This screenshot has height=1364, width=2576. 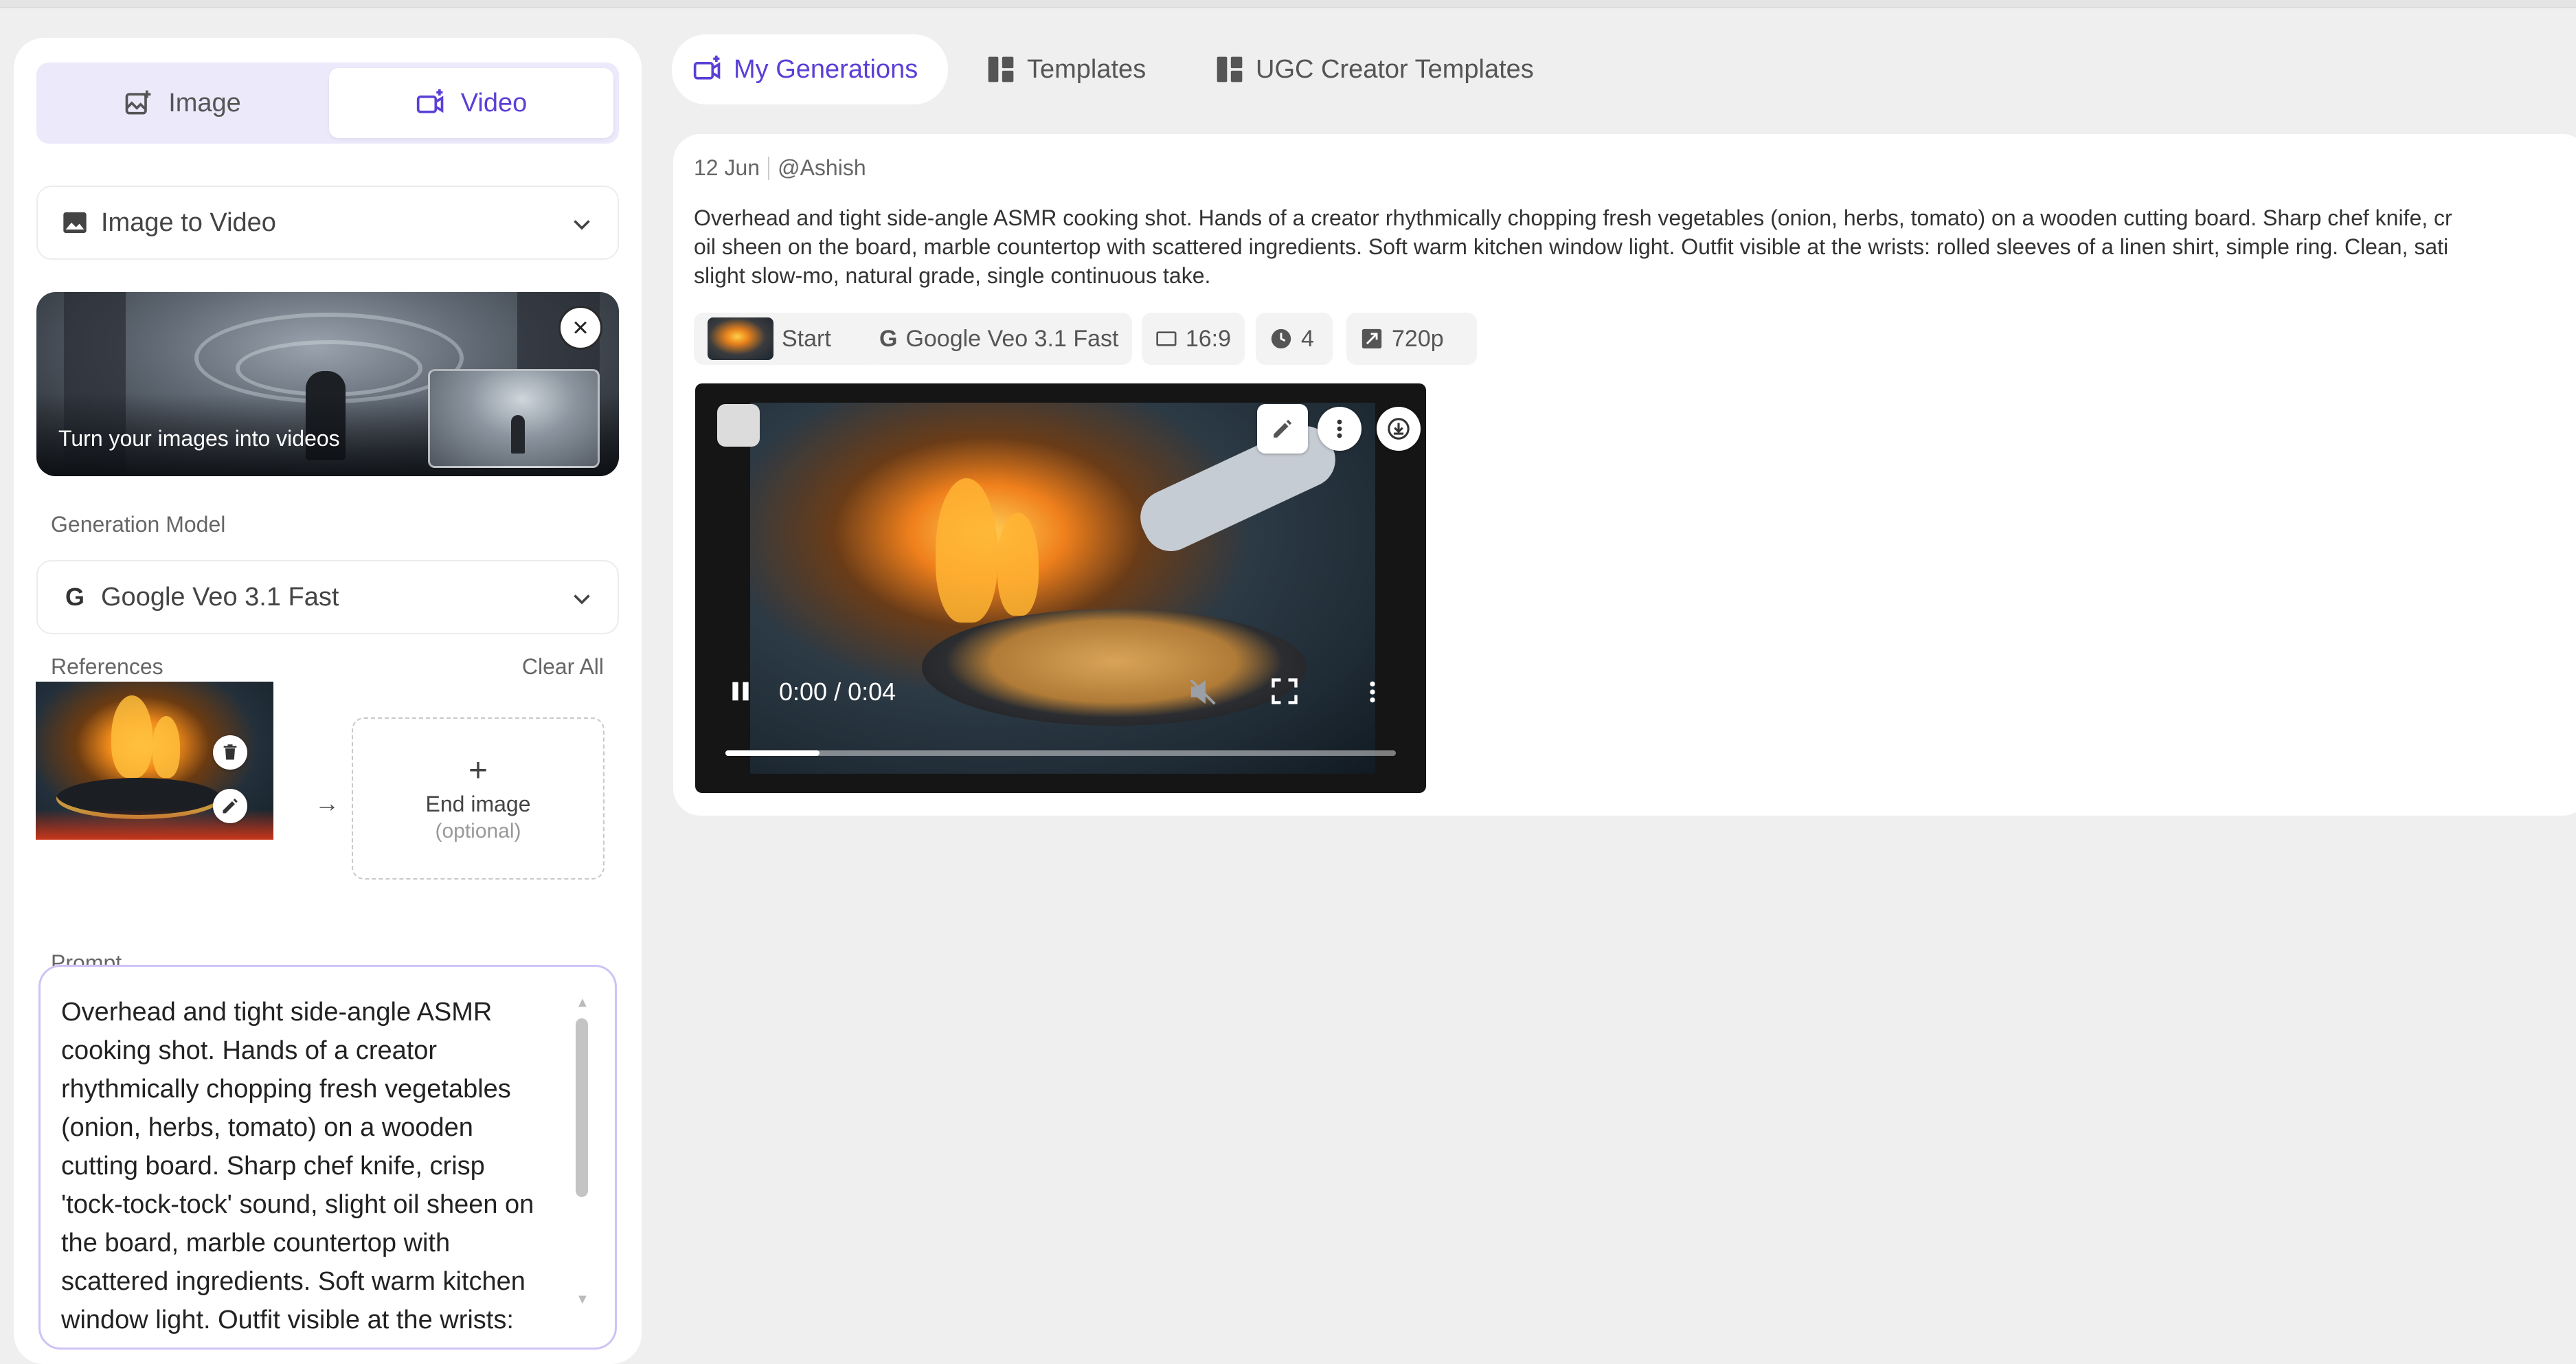 What do you see at coordinates (1086, 69) in the screenshot?
I see `tab-label: Templates` at bounding box center [1086, 69].